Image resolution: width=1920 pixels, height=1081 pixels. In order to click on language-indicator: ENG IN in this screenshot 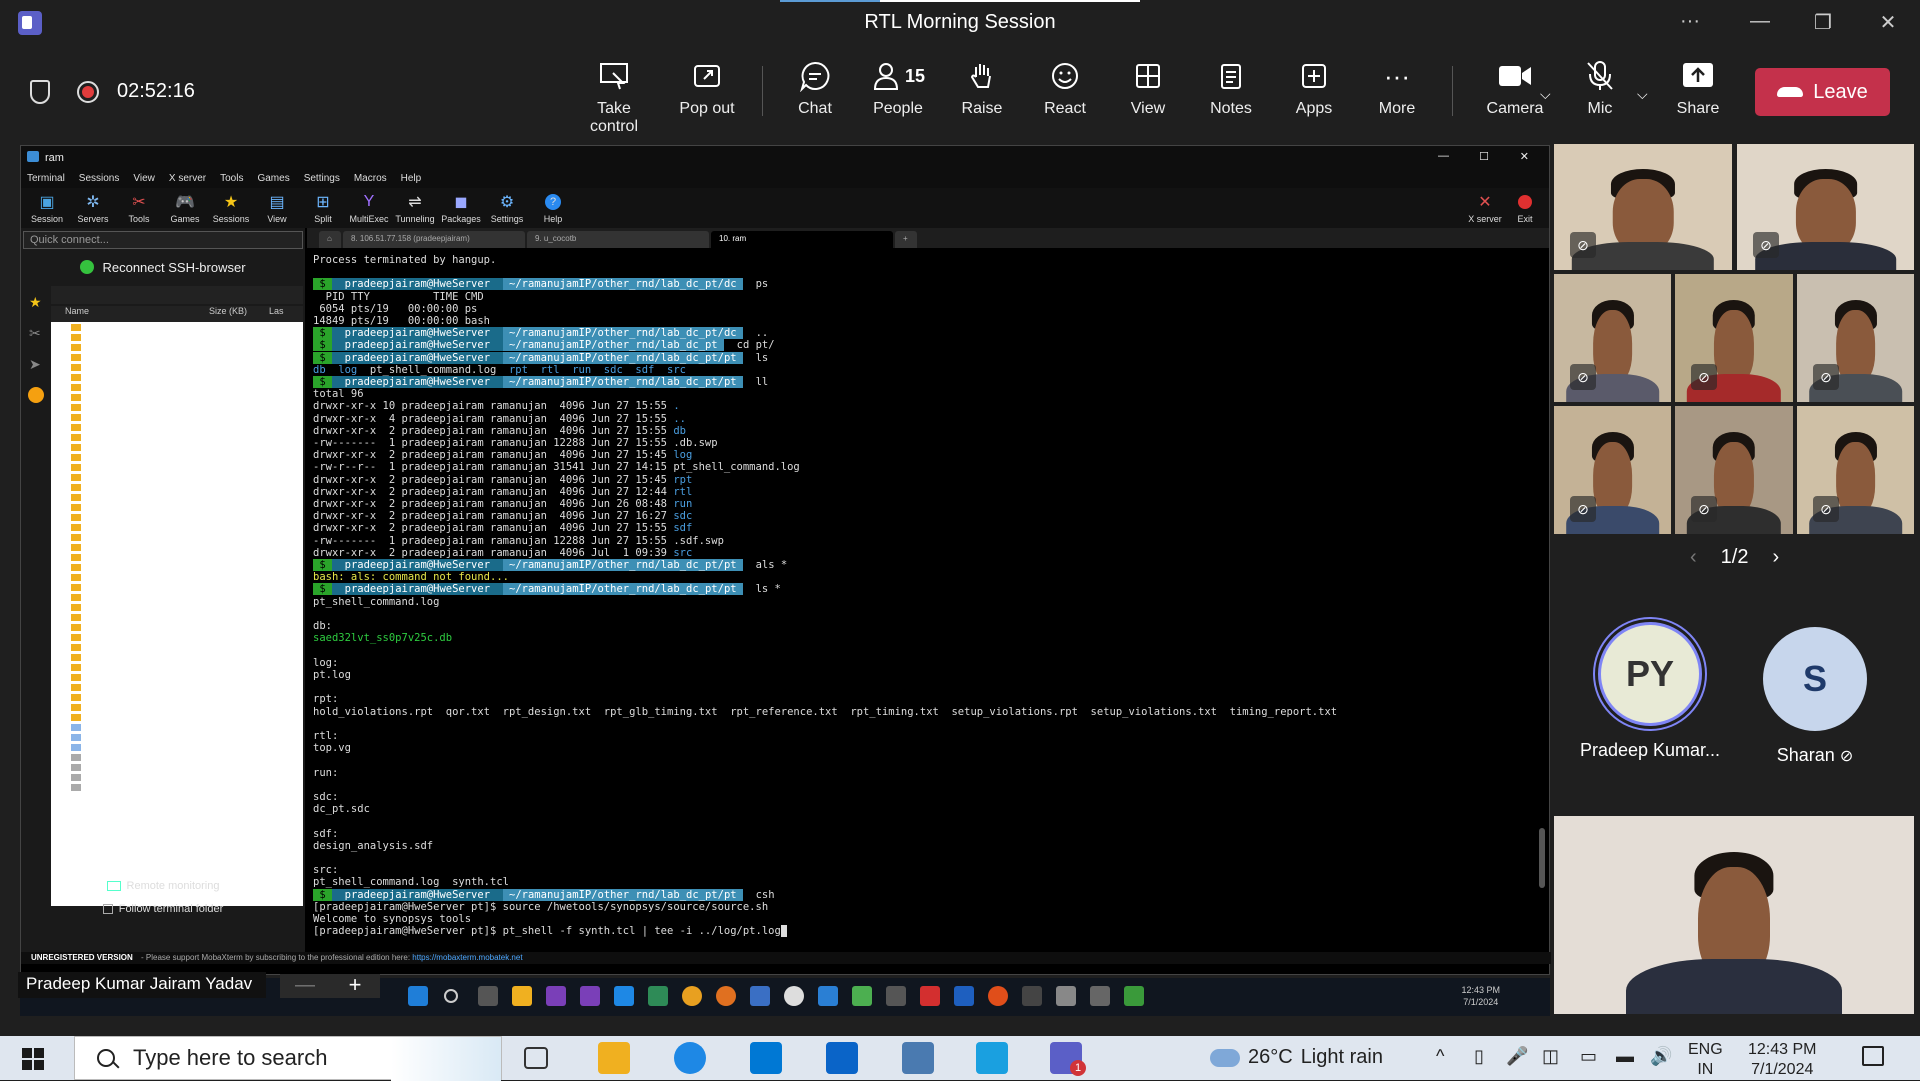, I will do `click(1705, 1060)`.